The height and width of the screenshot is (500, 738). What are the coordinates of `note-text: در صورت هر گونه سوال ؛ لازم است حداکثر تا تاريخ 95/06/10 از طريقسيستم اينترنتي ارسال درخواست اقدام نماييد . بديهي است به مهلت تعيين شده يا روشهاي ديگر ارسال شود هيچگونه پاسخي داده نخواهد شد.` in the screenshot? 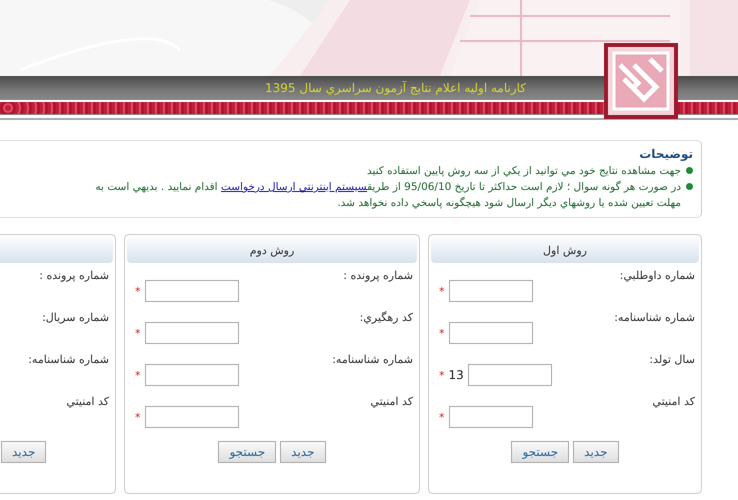 It's located at (388, 195).